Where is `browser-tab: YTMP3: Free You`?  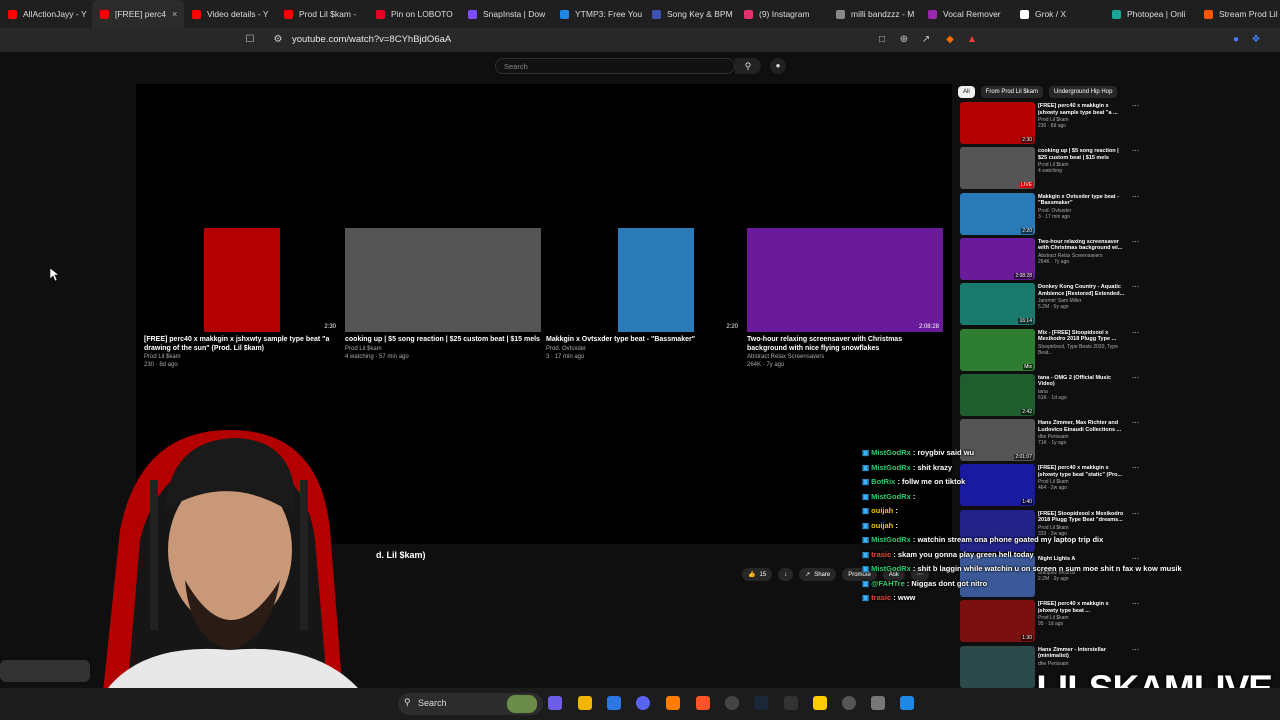 browser-tab: YTMP3: Free You is located at coordinates (598, 14).